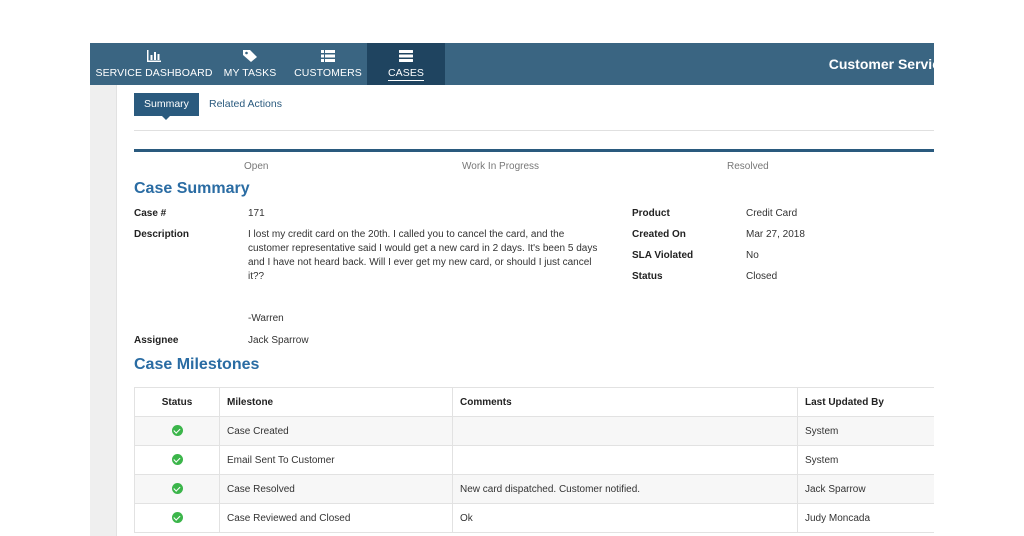  What do you see at coordinates (103, 310) in the screenshot?
I see `left-gutter` at bounding box center [103, 310].